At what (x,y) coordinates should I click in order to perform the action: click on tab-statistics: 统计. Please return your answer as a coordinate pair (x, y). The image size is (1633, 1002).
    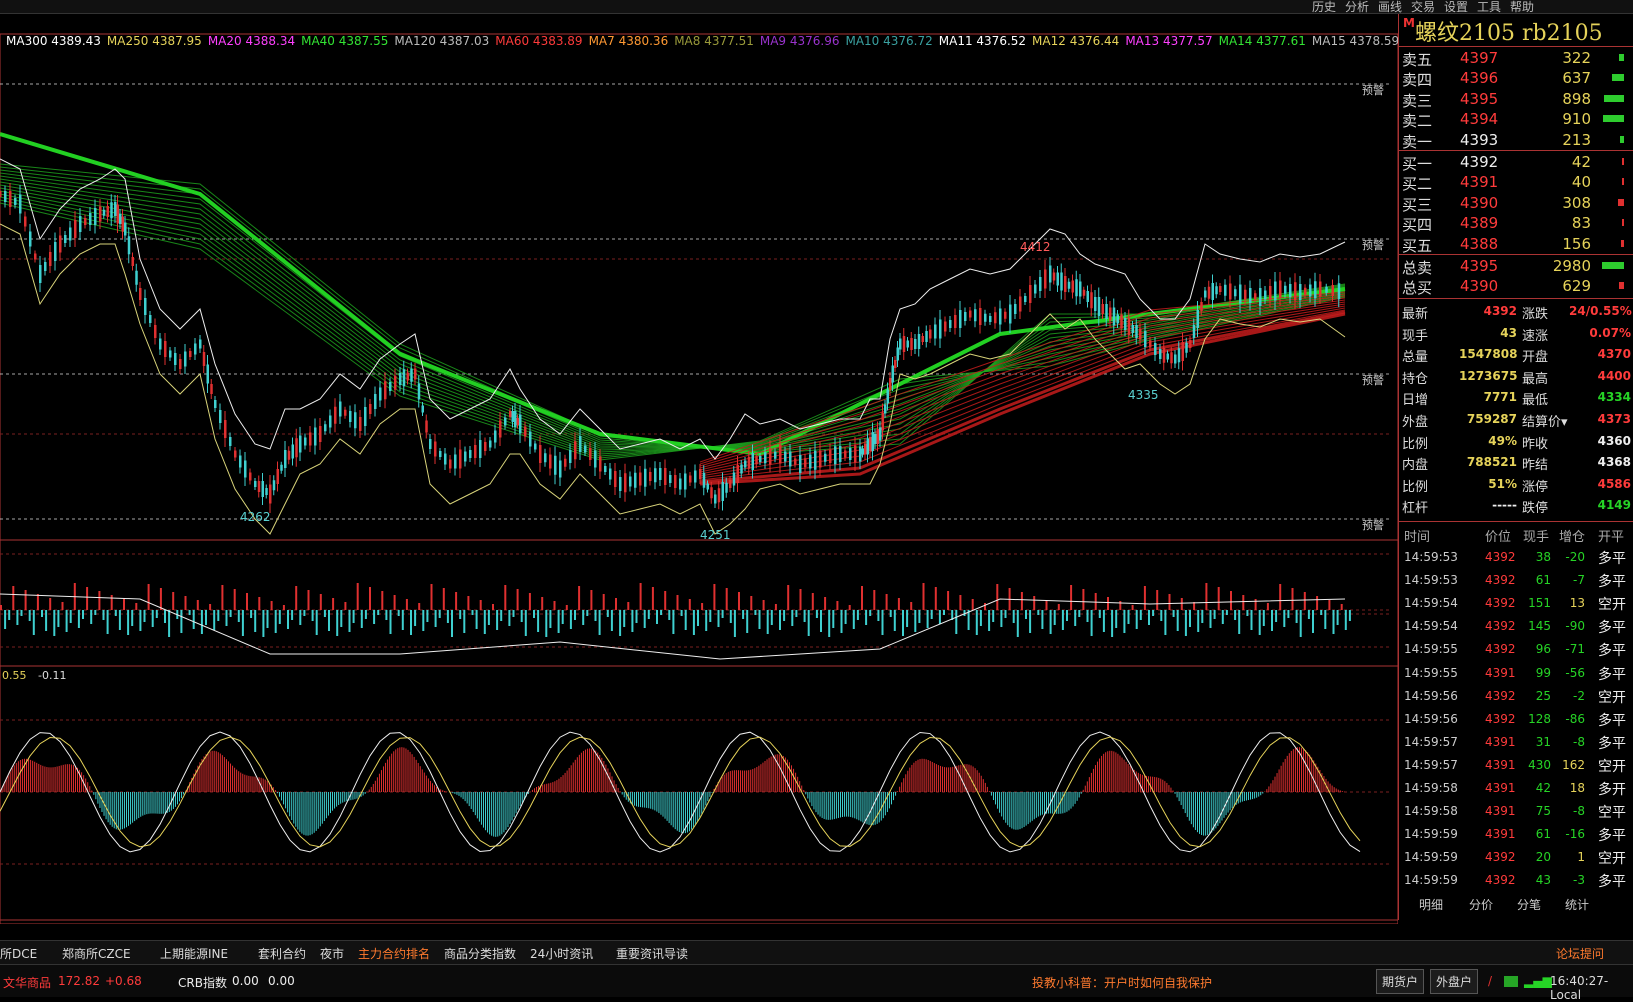
    Looking at the image, I should click on (1577, 904).